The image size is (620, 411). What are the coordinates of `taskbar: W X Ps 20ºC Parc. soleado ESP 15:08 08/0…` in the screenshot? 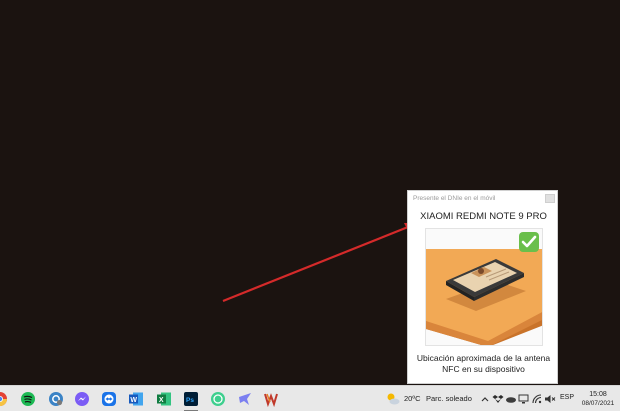 It's located at (310, 398).